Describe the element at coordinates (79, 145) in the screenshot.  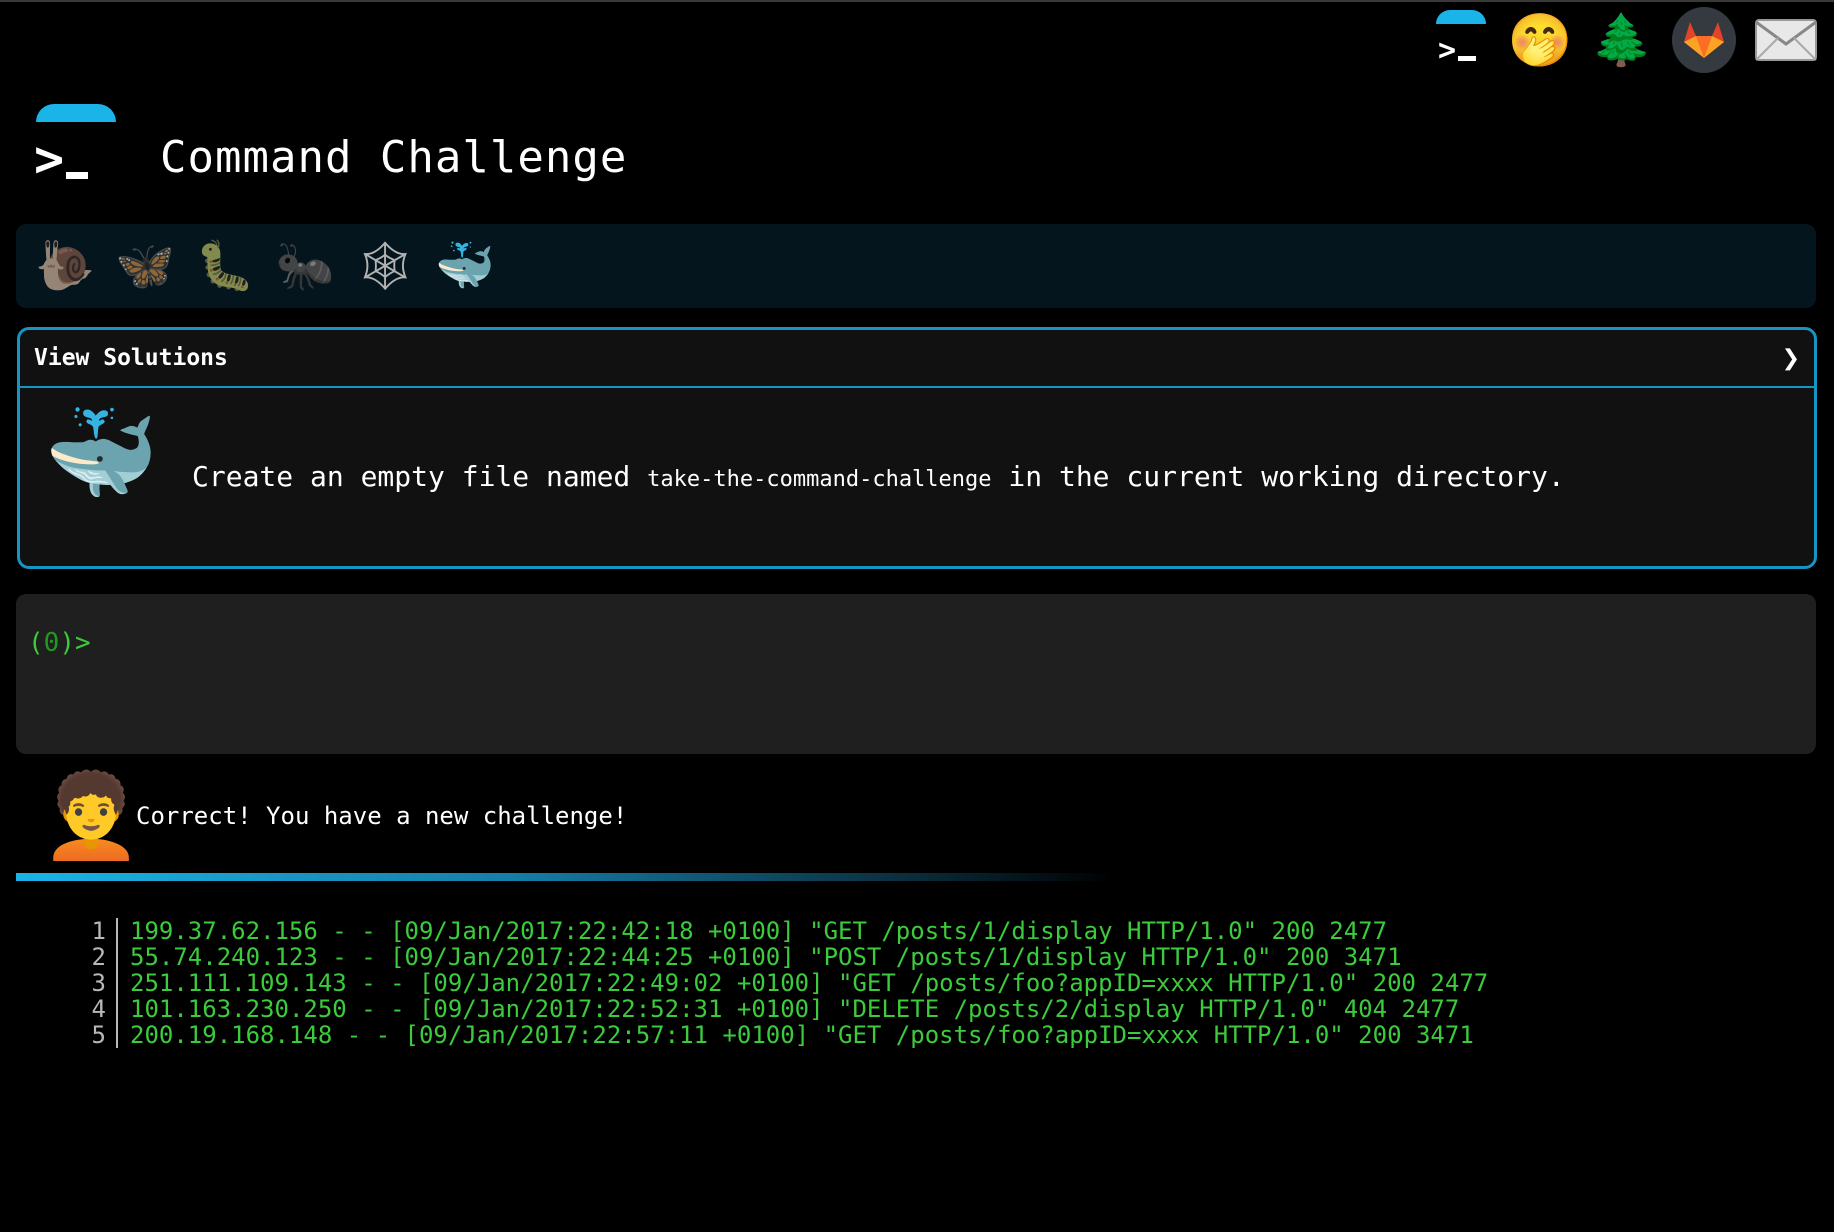
I see `app-logo-icon: >` at that location.